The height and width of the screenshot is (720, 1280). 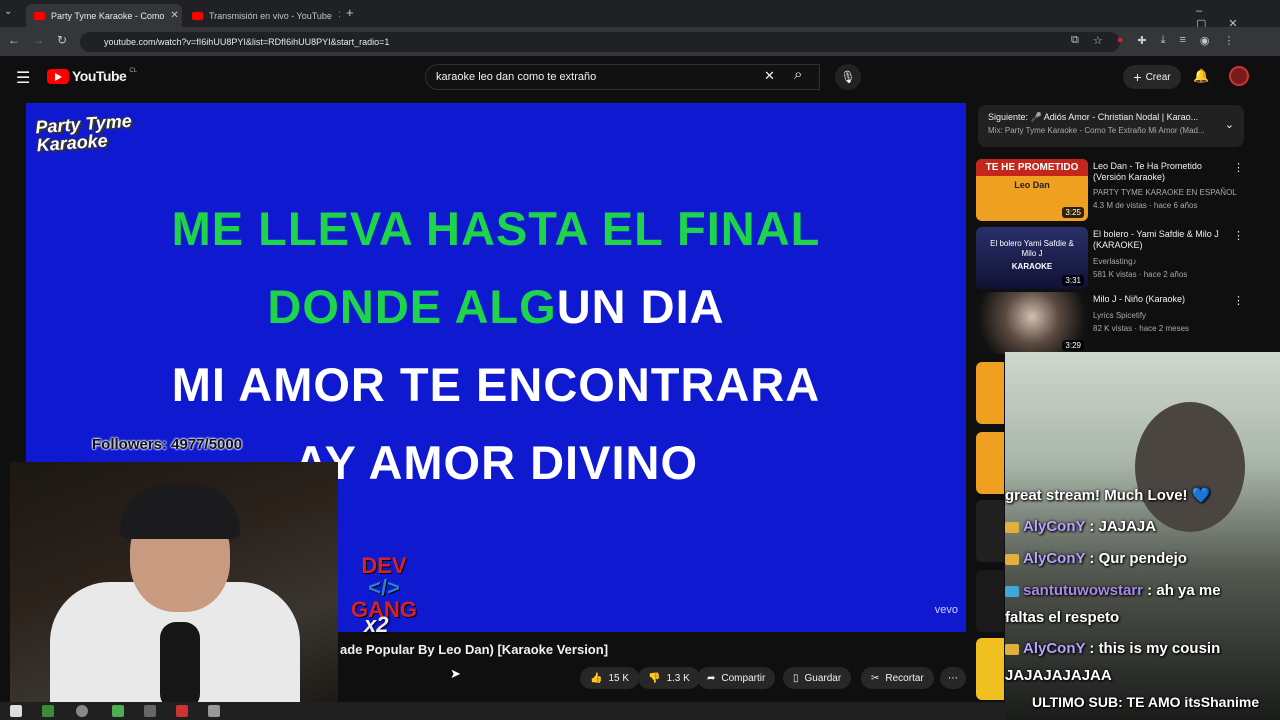 What do you see at coordinates (1205, 42) in the screenshot?
I see `profile-icon: ◉` at bounding box center [1205, 42].